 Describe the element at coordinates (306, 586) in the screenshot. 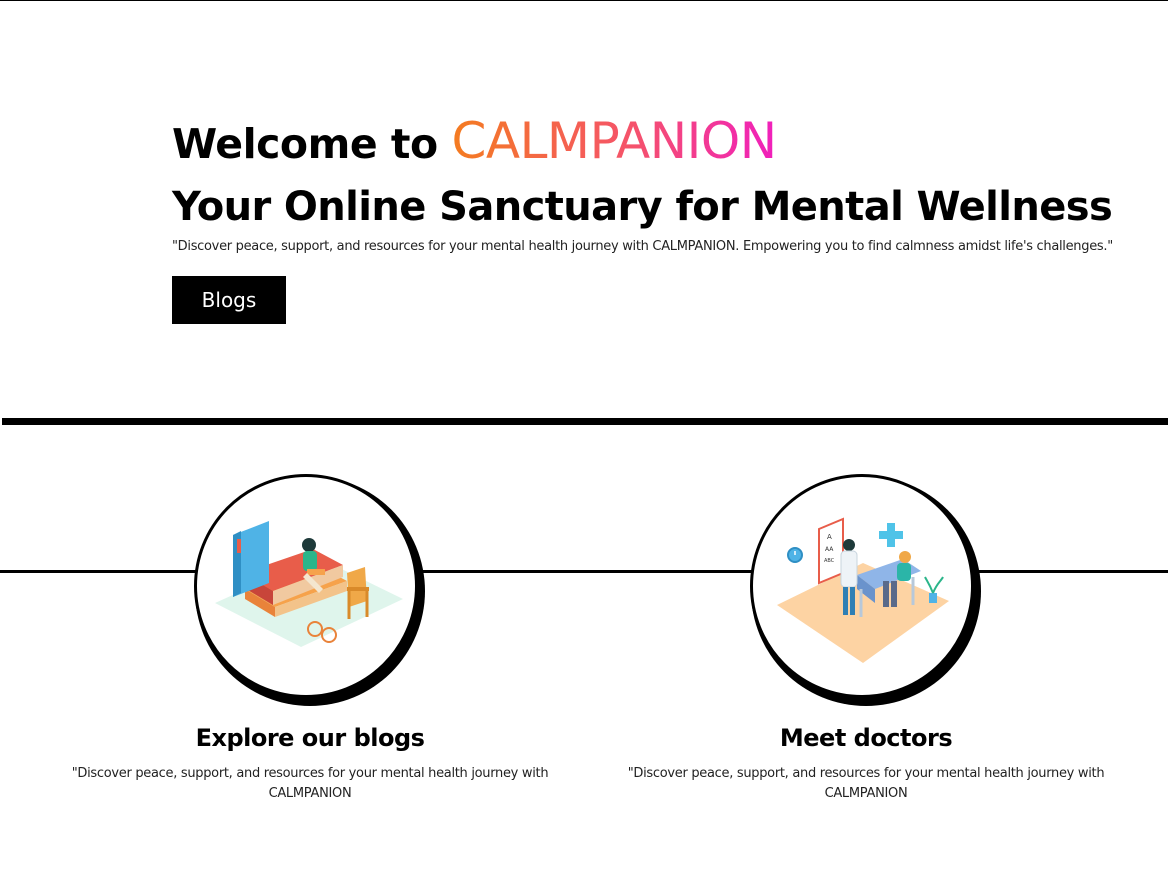

I see `reading-illustration-icon` at that location.